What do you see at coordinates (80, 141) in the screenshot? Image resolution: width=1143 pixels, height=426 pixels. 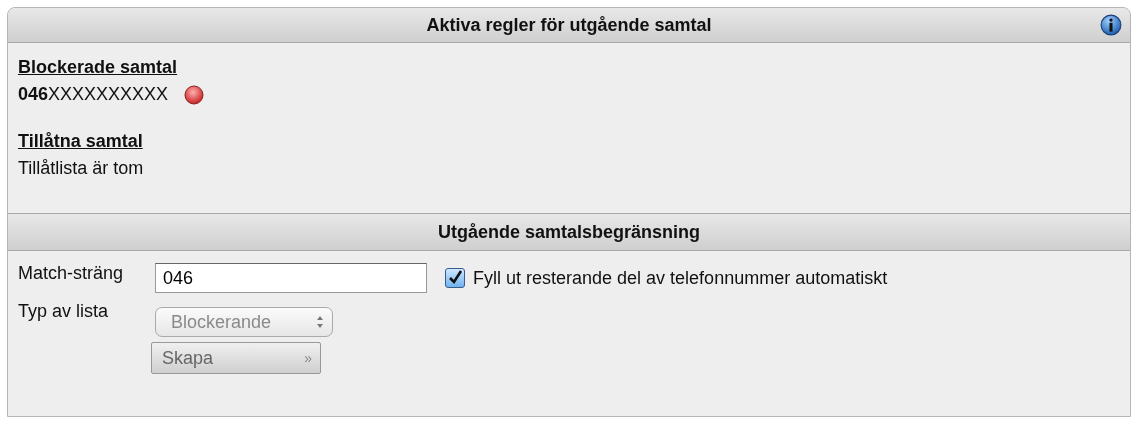 I see `section-heading: Tillåtna samtal` at bounding box center [80, 141].